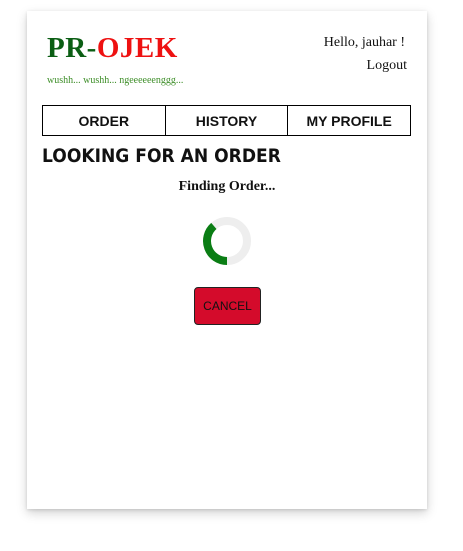 The width and height of the screenshot is (463, 551). I want to click on nav-item-history: HISTORY, so click(226, 120).